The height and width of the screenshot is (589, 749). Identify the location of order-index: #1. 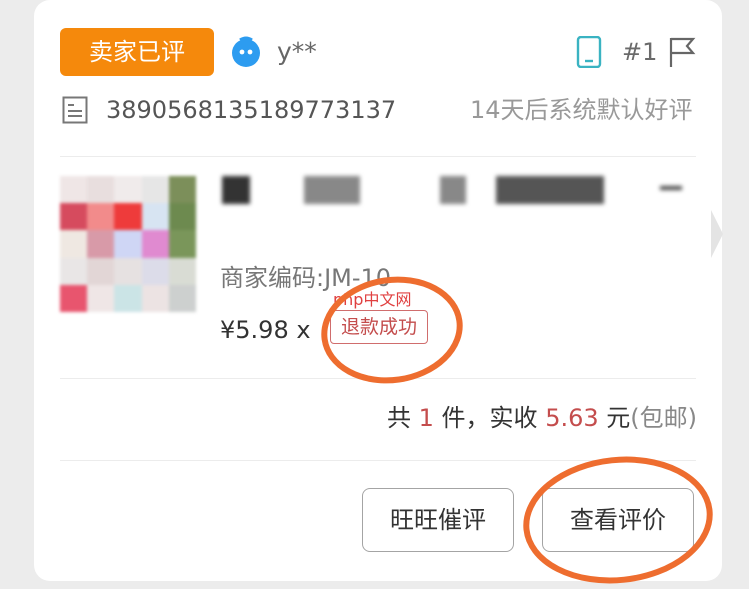
(640, 52).